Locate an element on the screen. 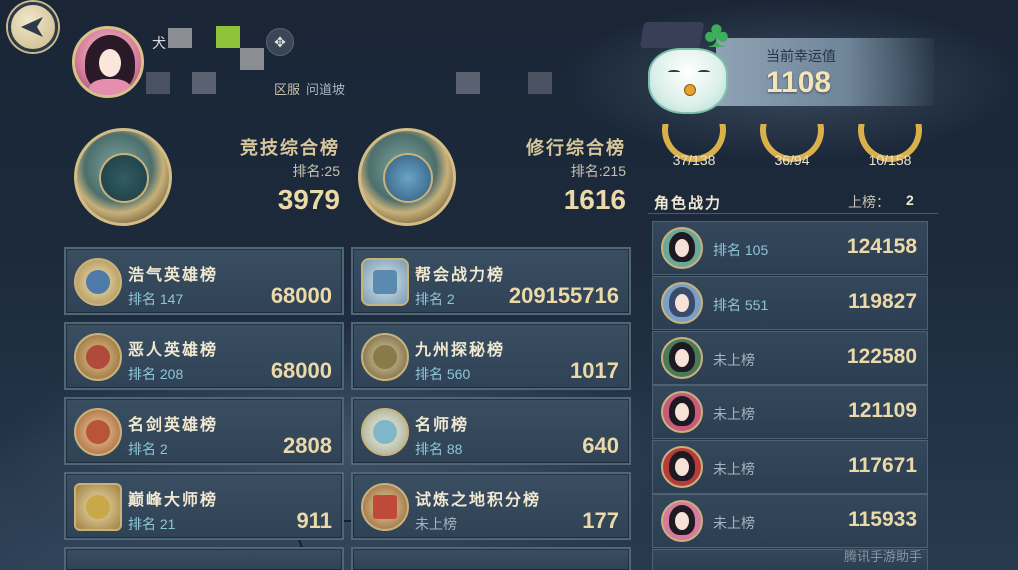 This screenshot has height=570, width=1018. character-power: 115933 is located at coordinates (882, 519).